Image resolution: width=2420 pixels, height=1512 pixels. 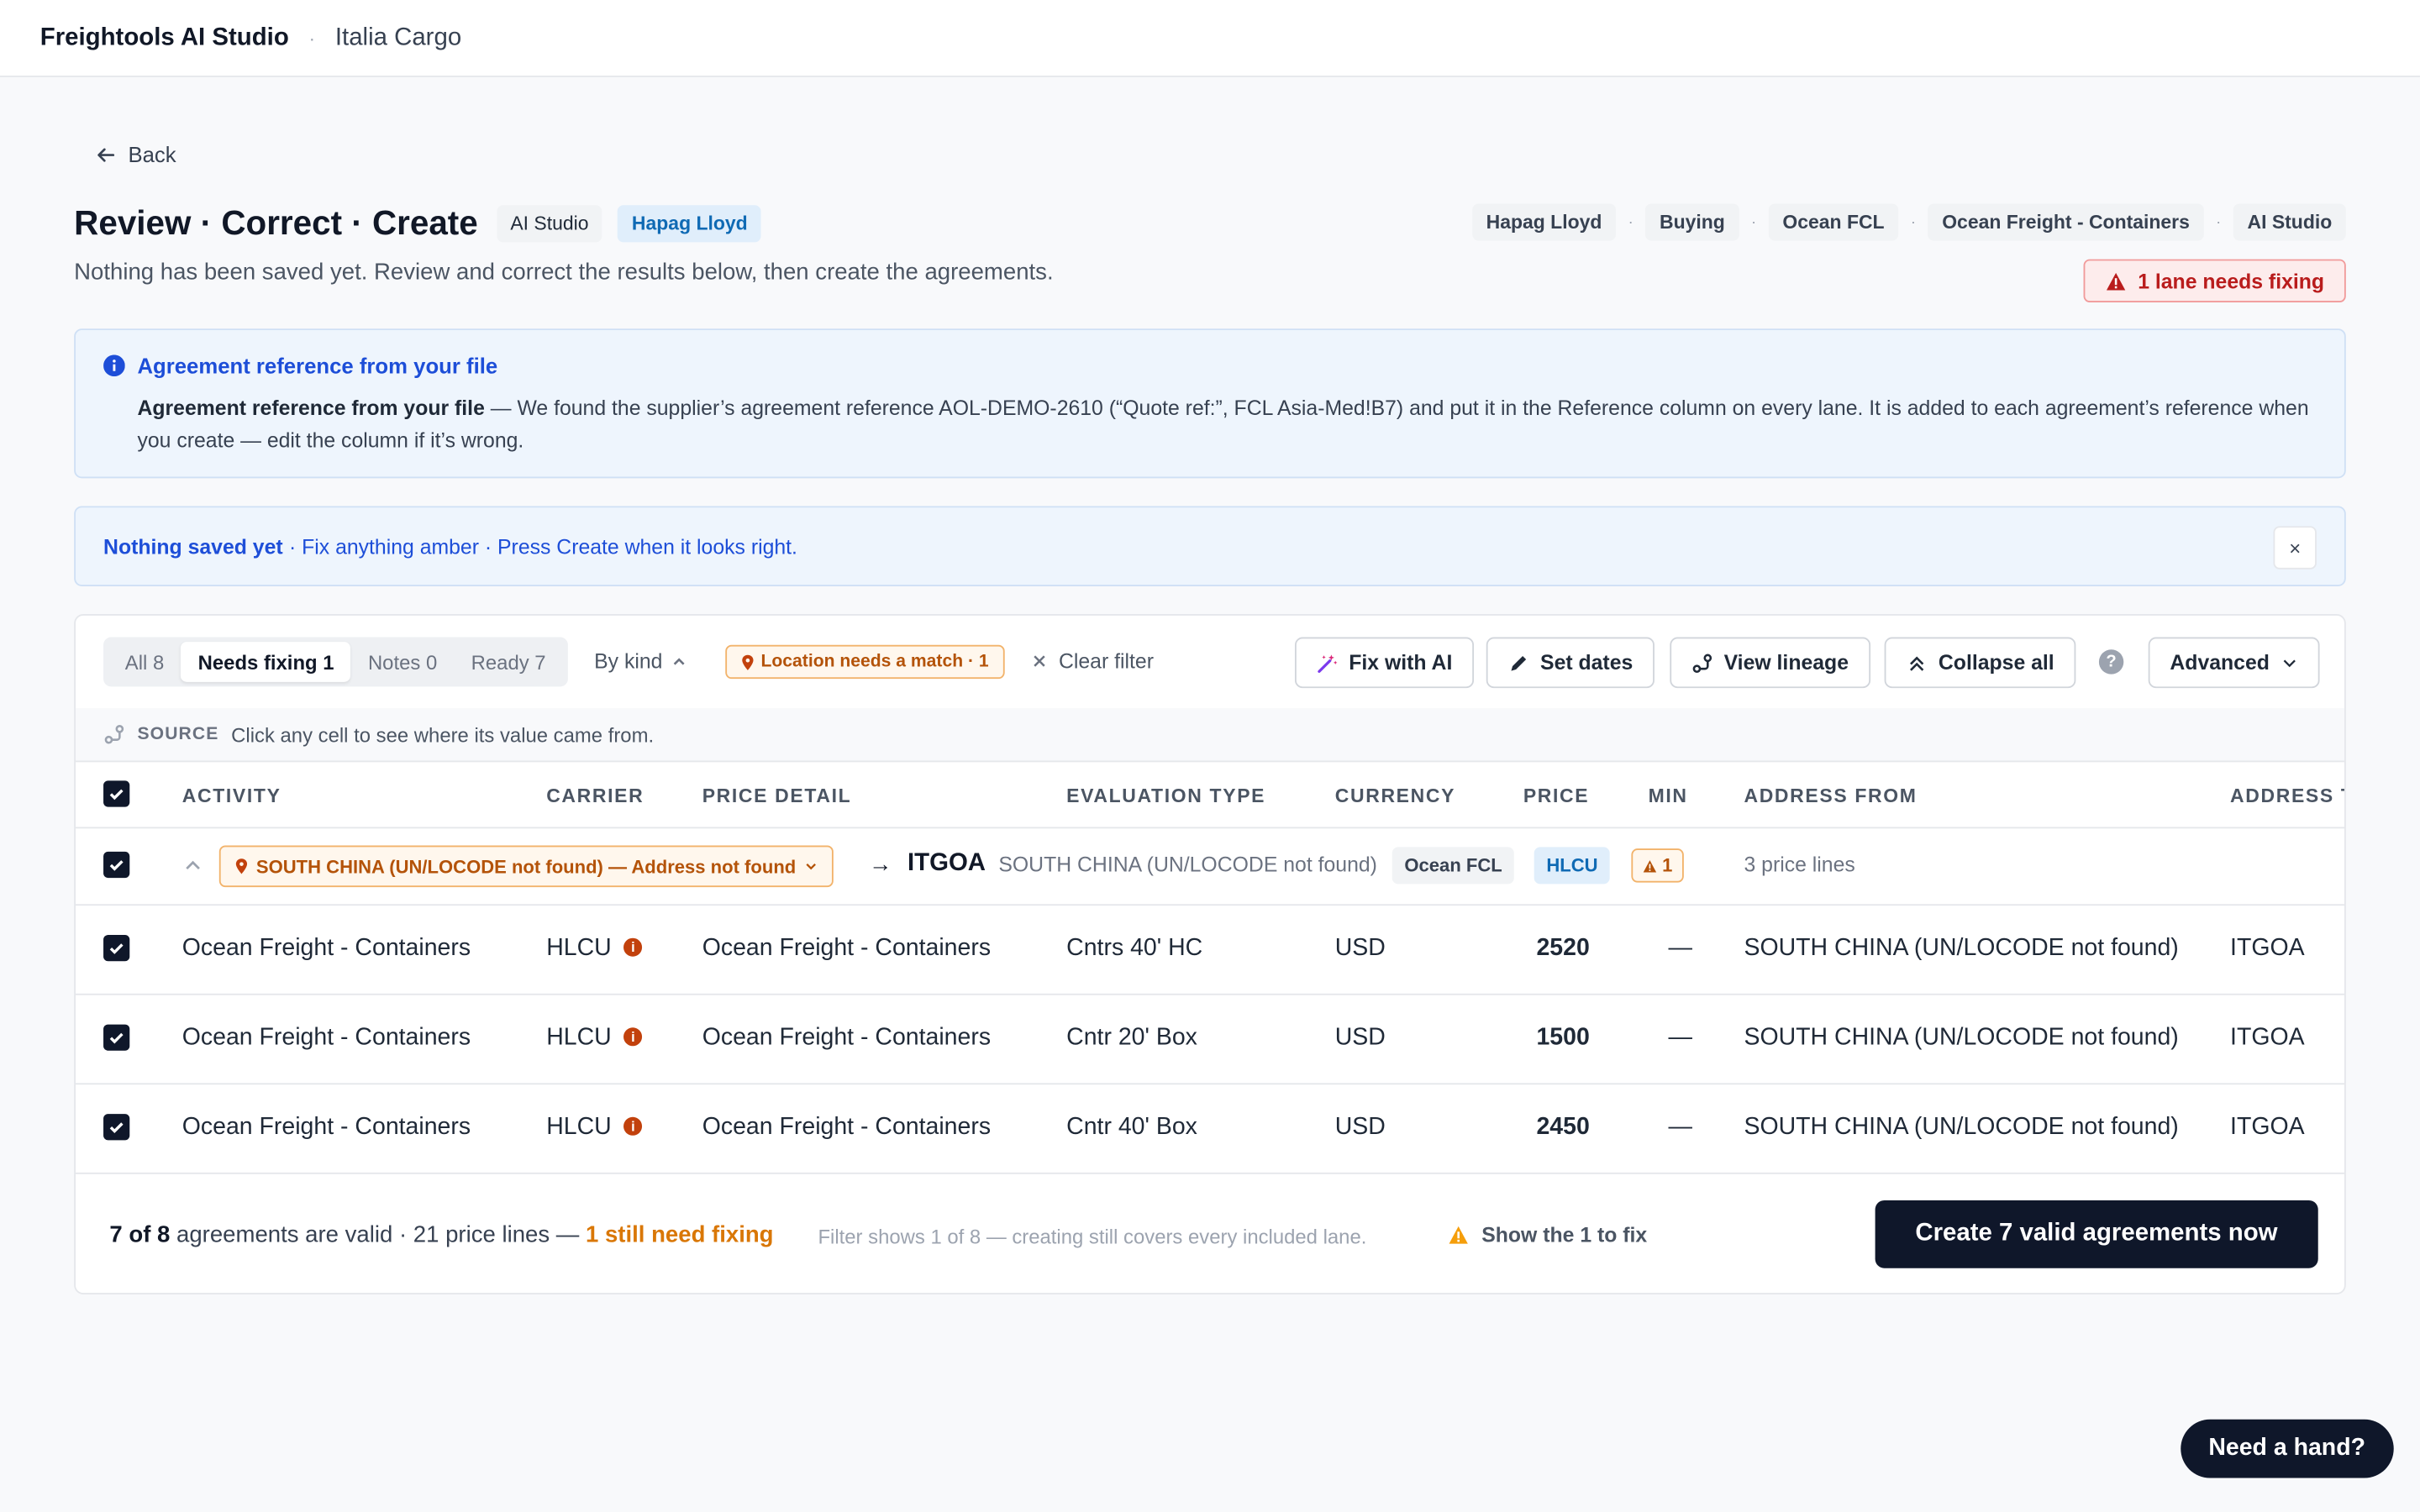 I want to click on cell-price: 2450, so click(x=1543, y=1128).